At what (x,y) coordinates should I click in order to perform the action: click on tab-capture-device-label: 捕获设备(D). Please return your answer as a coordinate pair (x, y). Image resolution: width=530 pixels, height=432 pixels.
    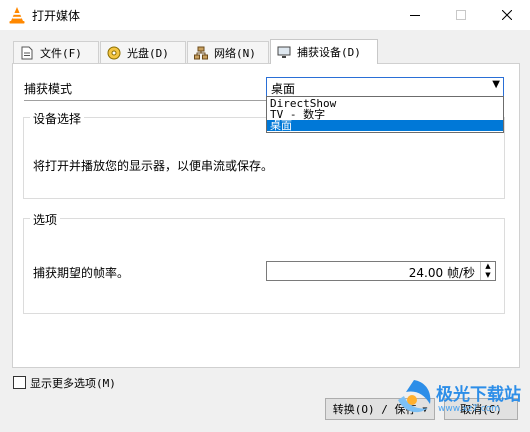
    Looking at the image, I should click on (329, 52).